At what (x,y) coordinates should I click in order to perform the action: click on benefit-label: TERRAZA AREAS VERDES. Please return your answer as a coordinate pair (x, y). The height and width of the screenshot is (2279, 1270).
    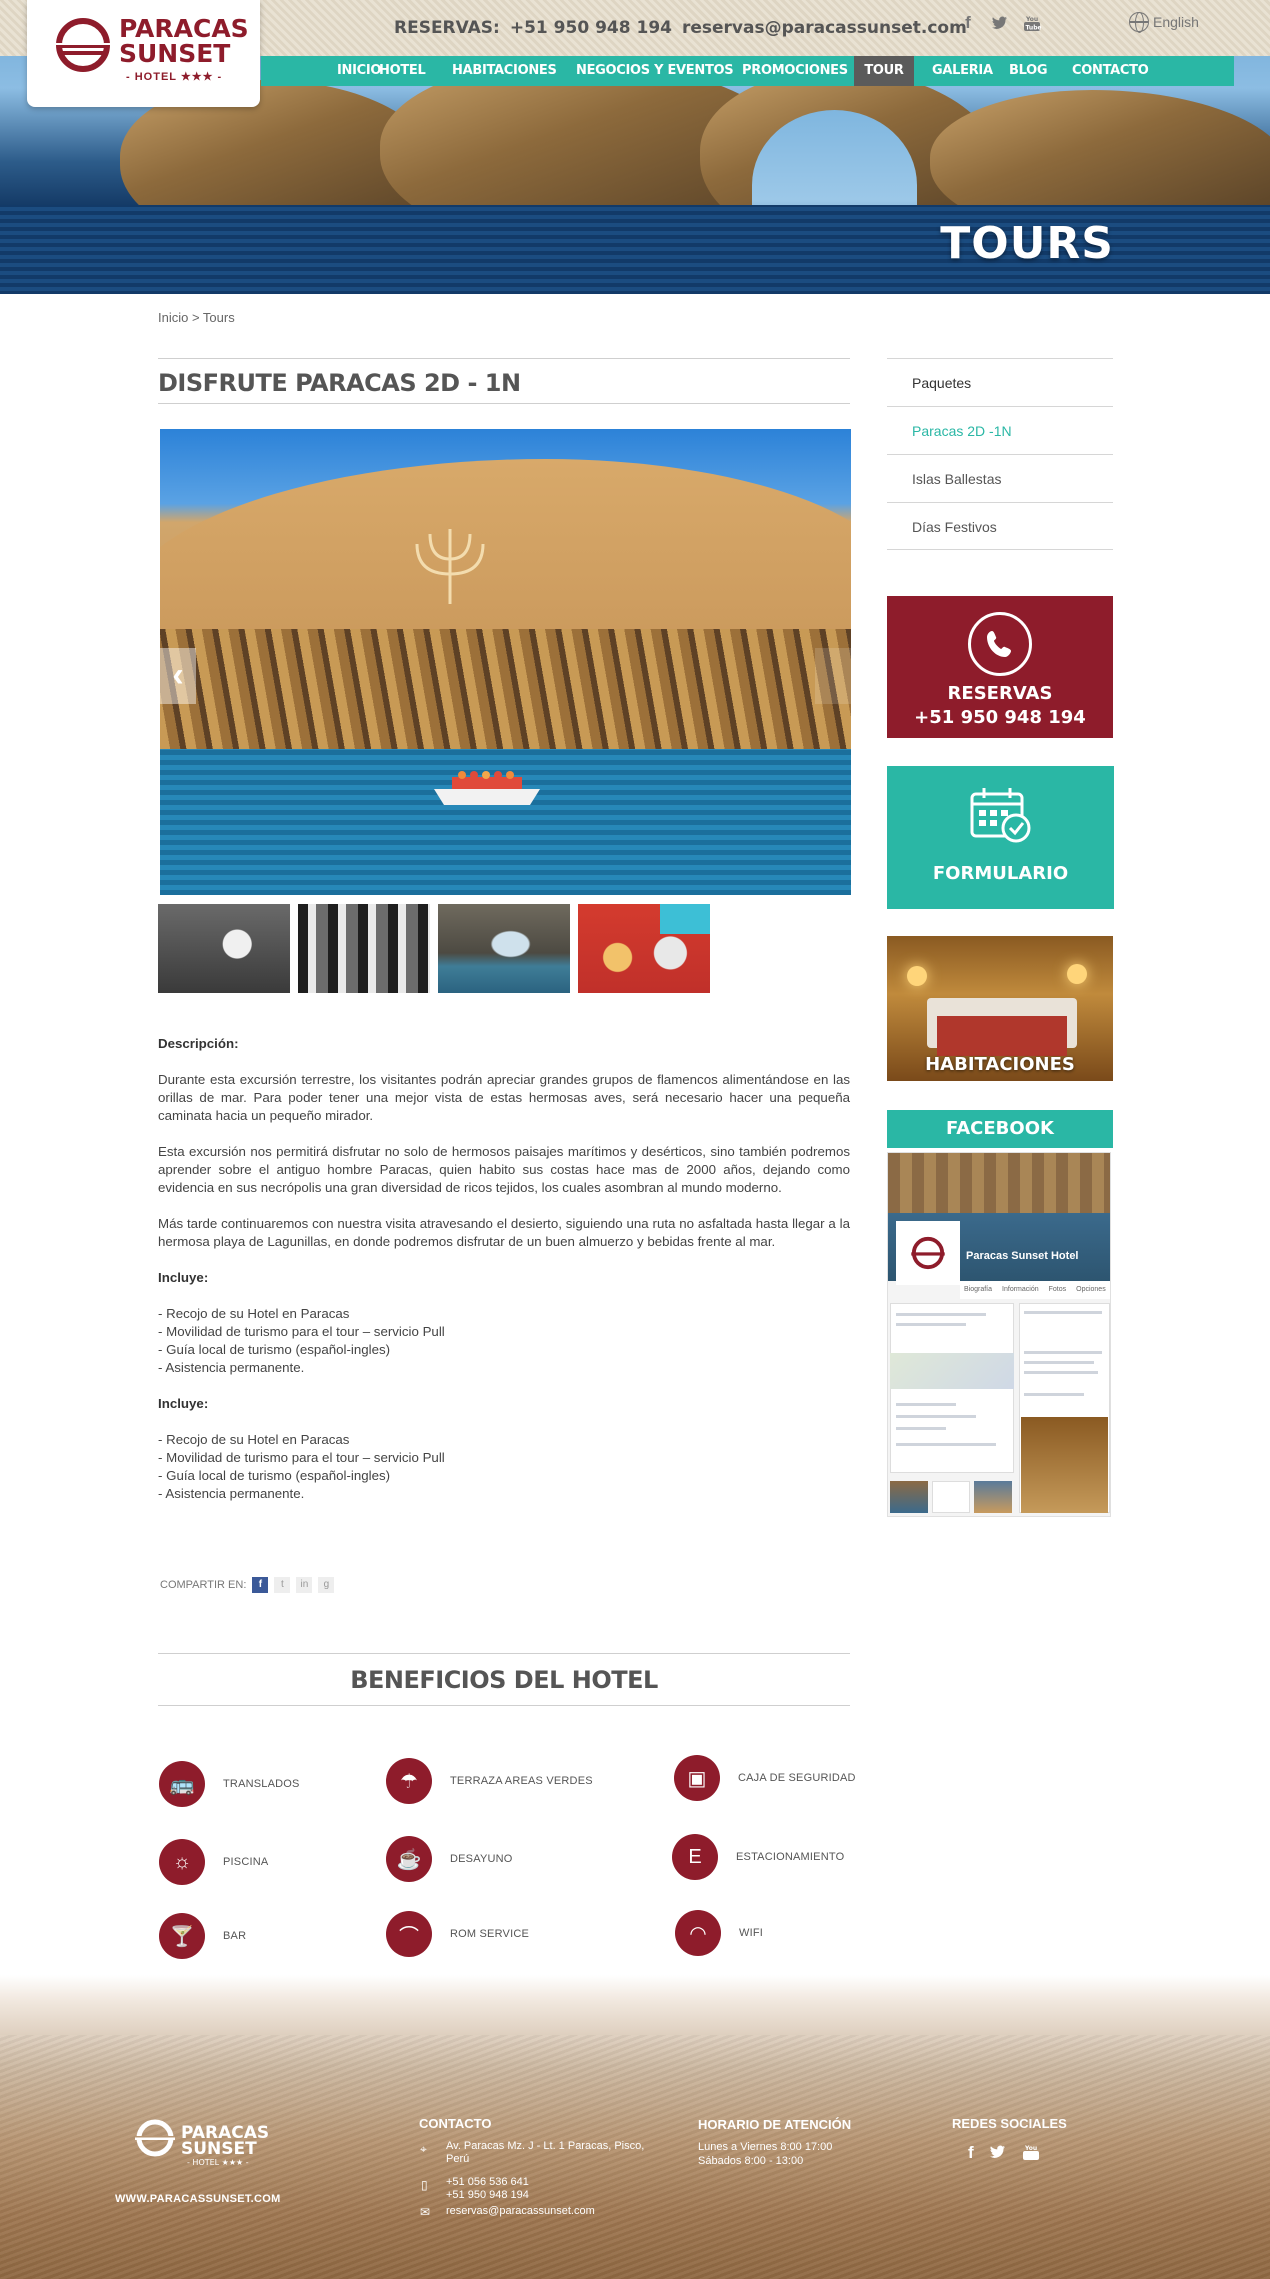
    Looking at the image, I should click on (521, 1781).